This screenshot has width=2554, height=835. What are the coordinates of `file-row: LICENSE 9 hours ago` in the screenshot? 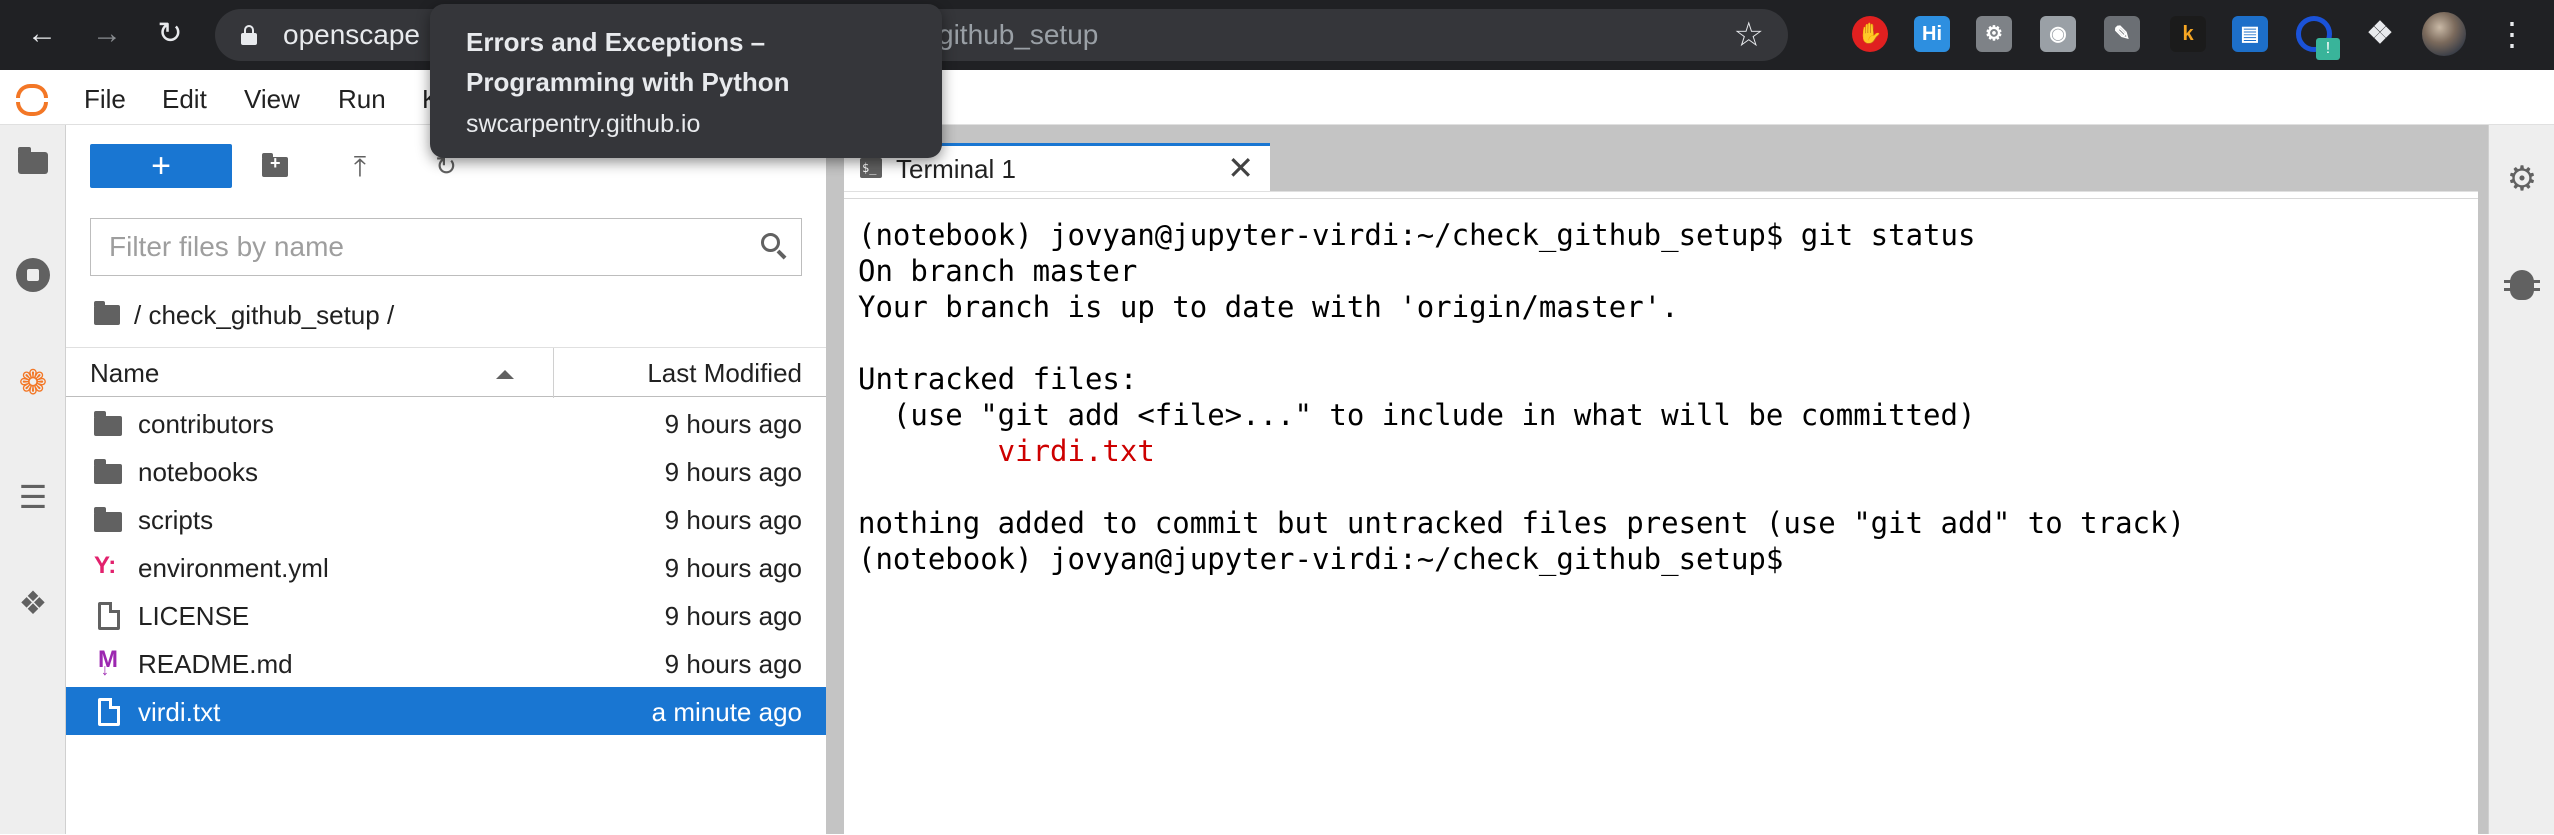 It's located at (446, 615).